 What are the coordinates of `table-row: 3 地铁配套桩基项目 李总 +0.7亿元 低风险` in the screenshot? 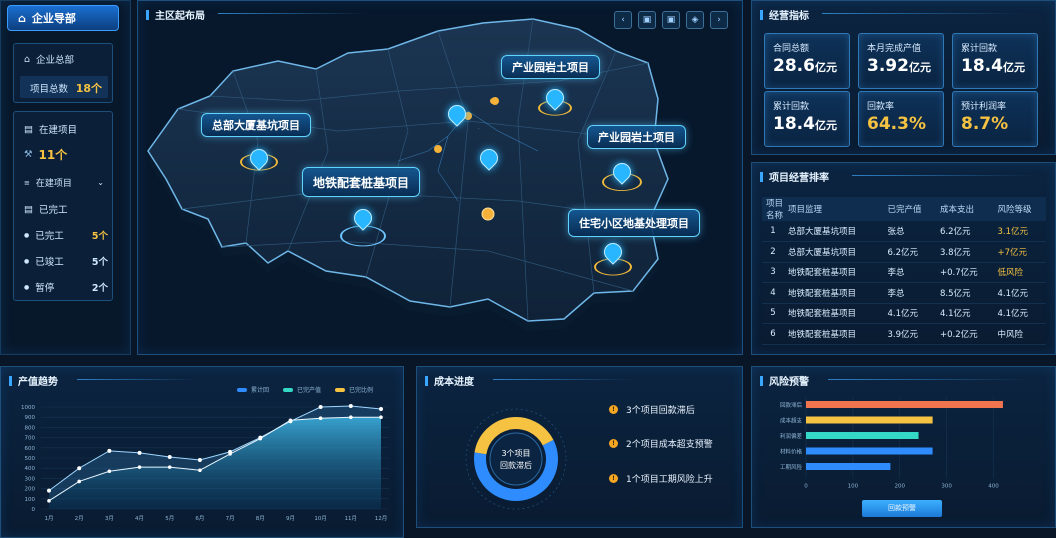 It's located at (904, 272).